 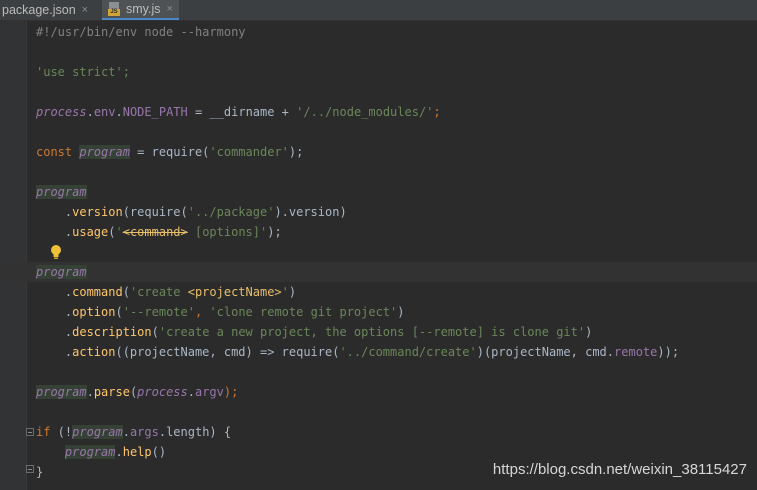 I want to click on code-line-11: .usage('<command> [options]');, so click(x=159, y=232).